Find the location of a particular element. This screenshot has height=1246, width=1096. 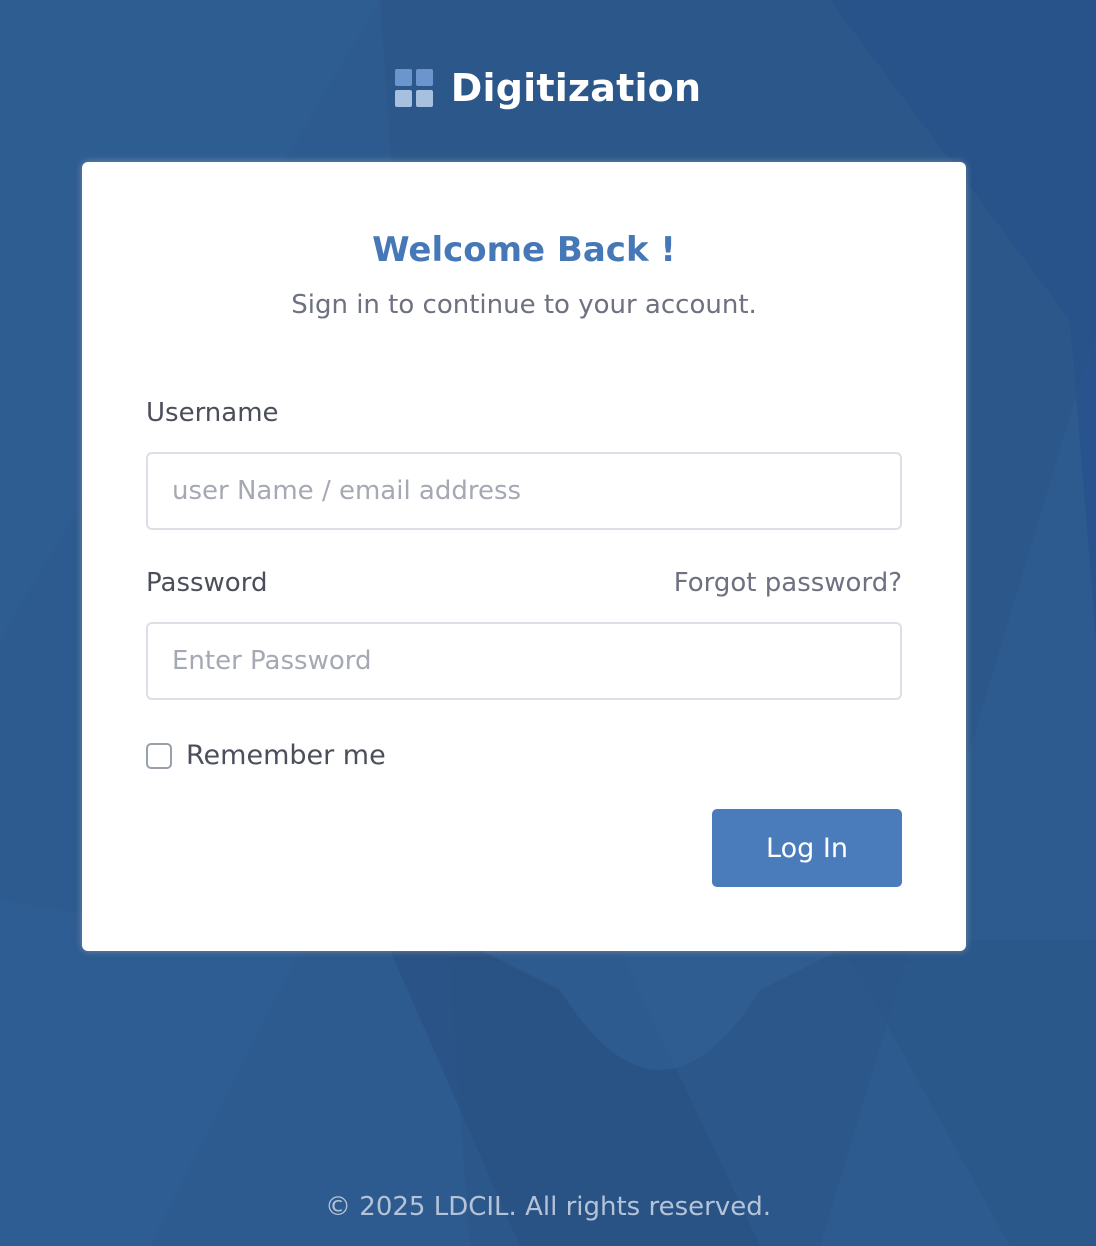

brand-name: Digitization is located at coordinates (576, 88).